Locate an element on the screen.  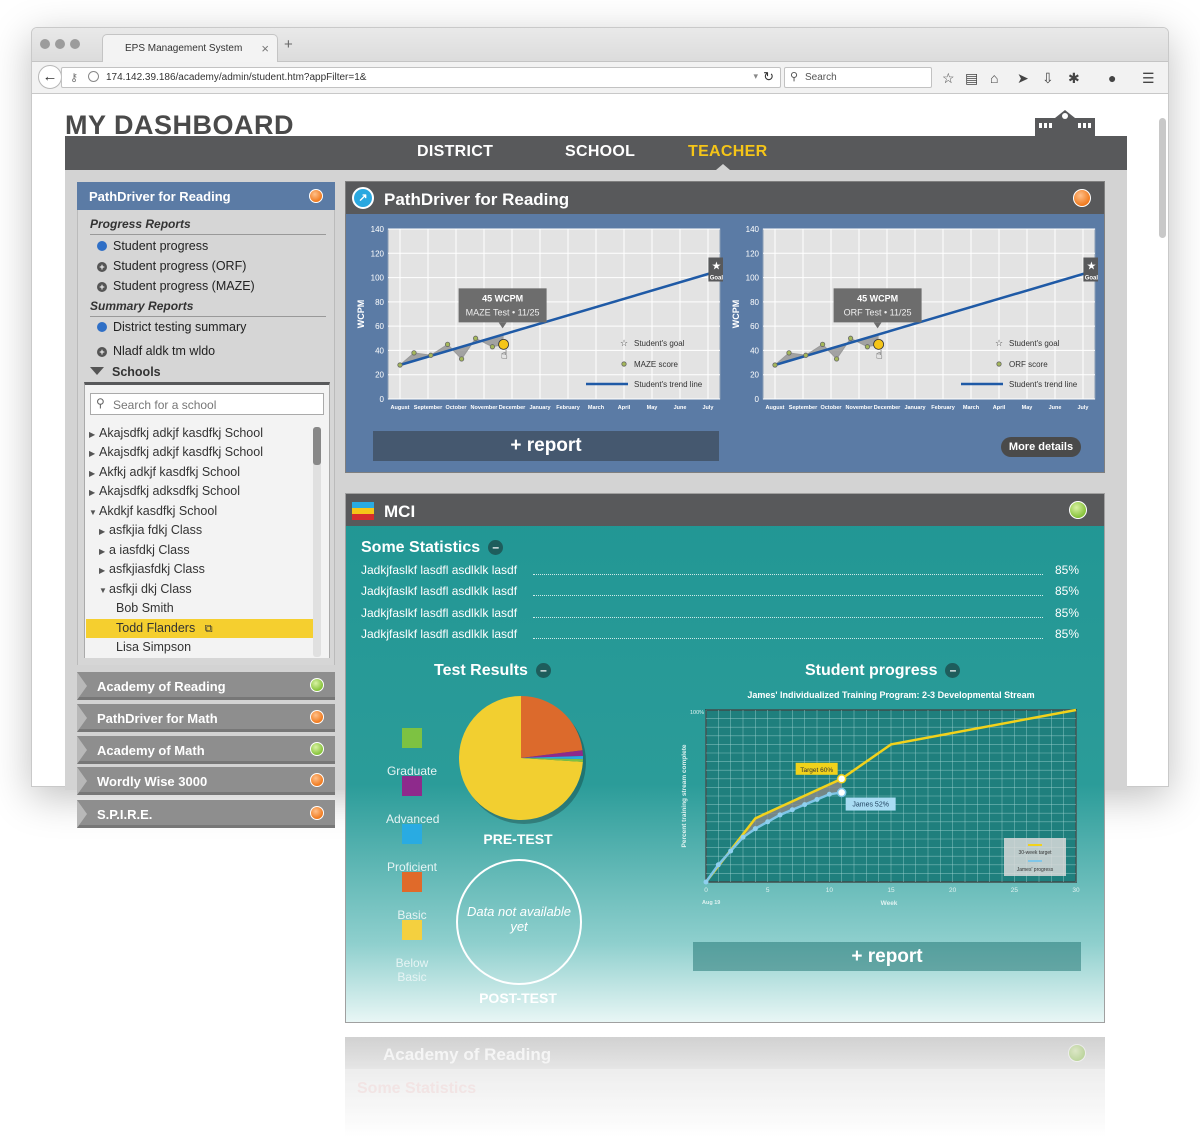
tab-school: SCHOOL is located at coordinates (600, 152).